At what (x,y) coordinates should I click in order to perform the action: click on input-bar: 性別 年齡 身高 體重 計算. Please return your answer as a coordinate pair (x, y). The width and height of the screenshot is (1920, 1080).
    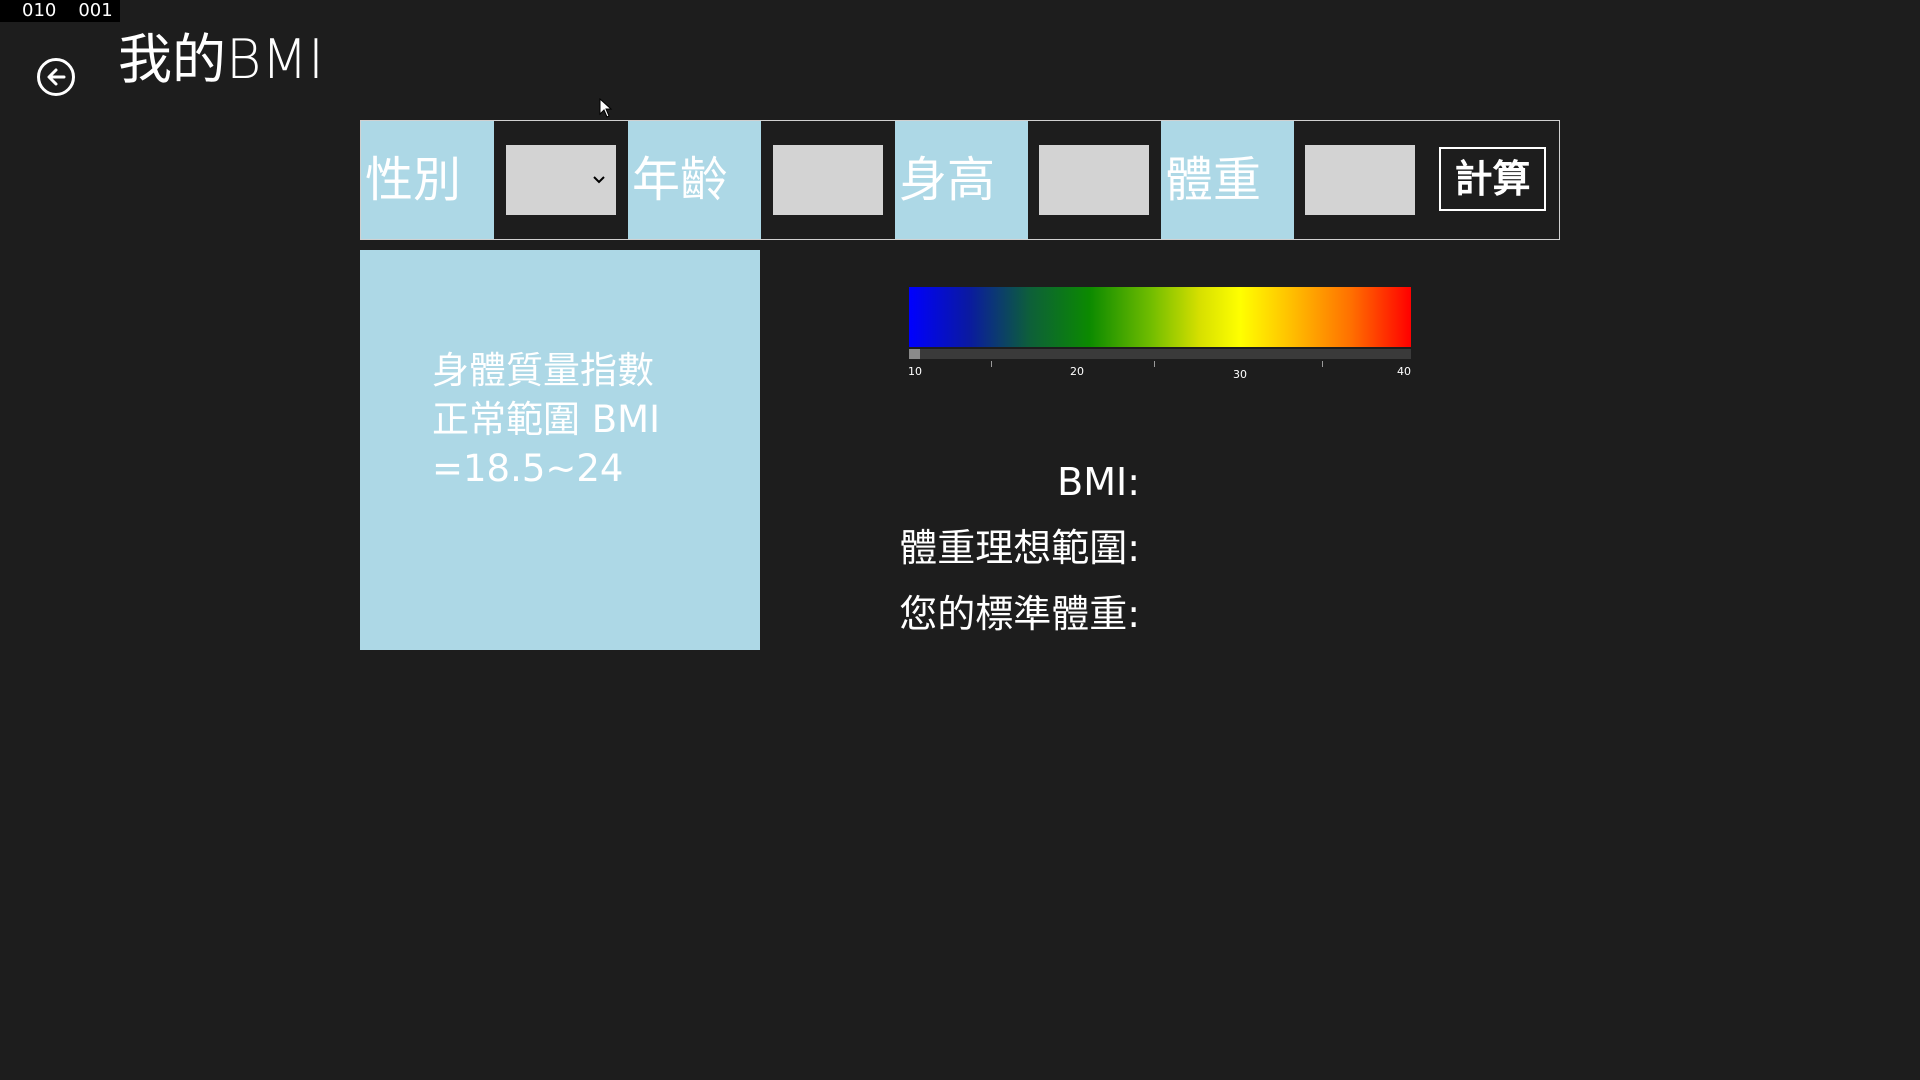
    Looking at the image, I should click on (960, 180).